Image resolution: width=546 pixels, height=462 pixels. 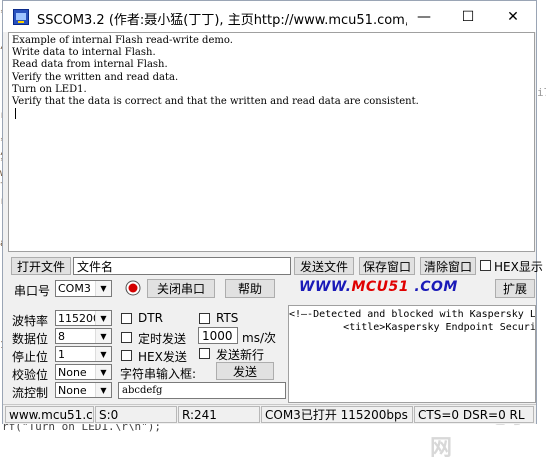 I want to click on status-received-count: R:241, so click(x=219, y=414).